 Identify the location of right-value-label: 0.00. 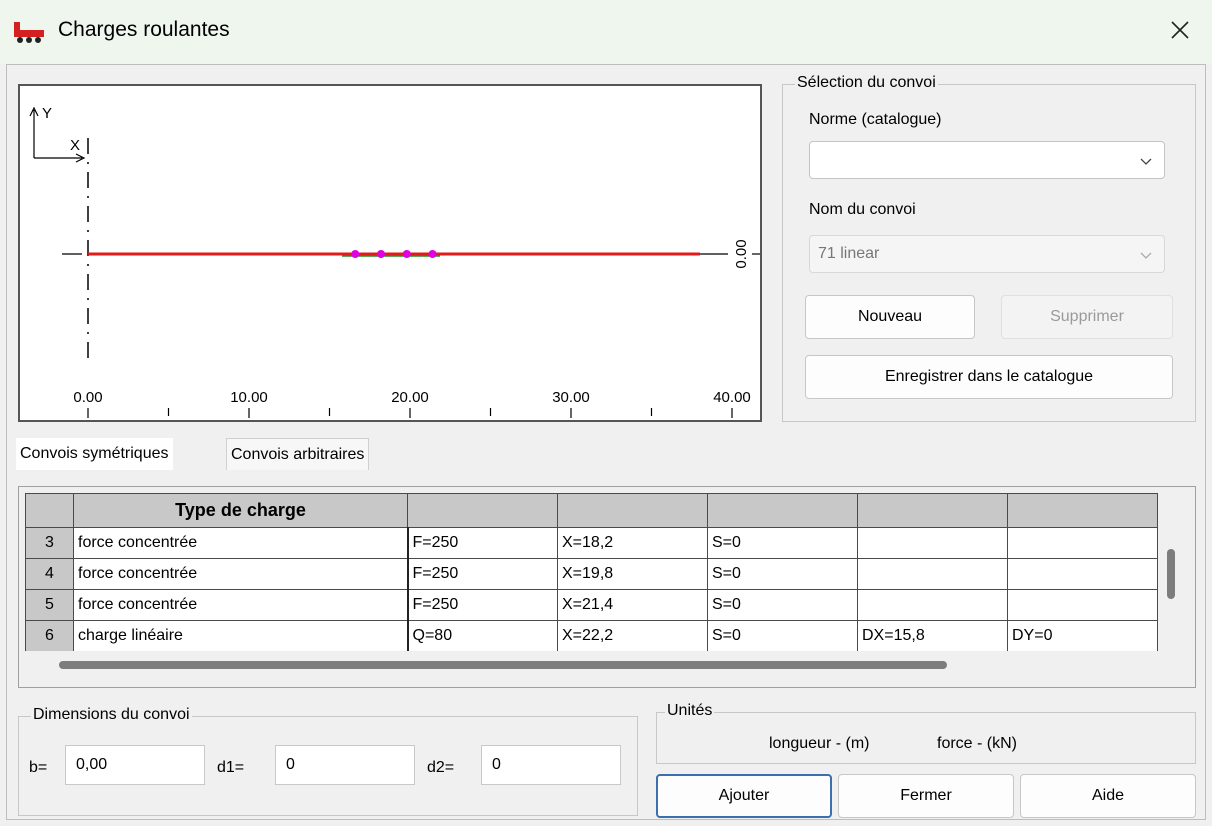
(741, 253).